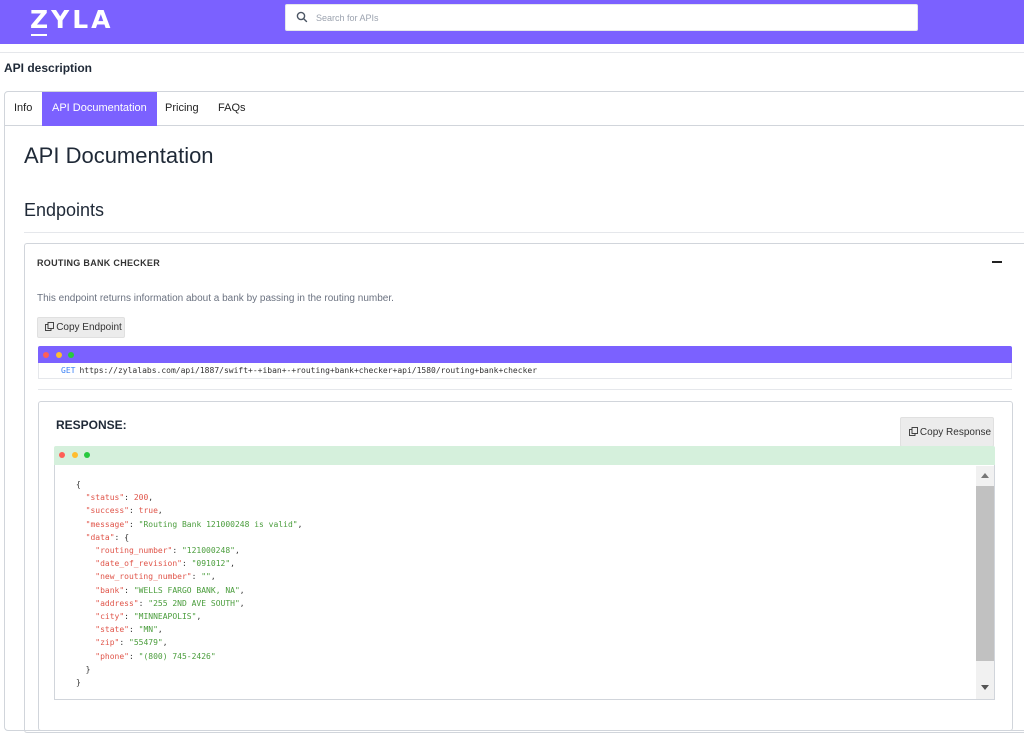 The width and height of the screenshot is (1024, 733). I want to click on api-description-label: API description, so click(48, 68).